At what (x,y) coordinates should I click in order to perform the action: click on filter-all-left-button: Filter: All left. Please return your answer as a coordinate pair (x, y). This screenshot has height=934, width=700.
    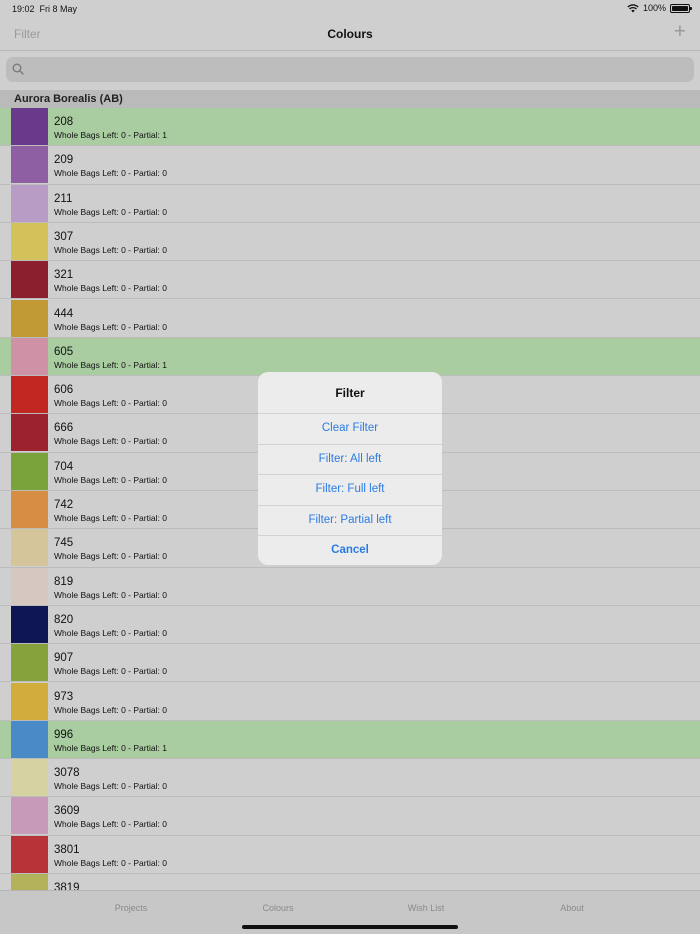
    Looking at the image, I should click on (350, 459).